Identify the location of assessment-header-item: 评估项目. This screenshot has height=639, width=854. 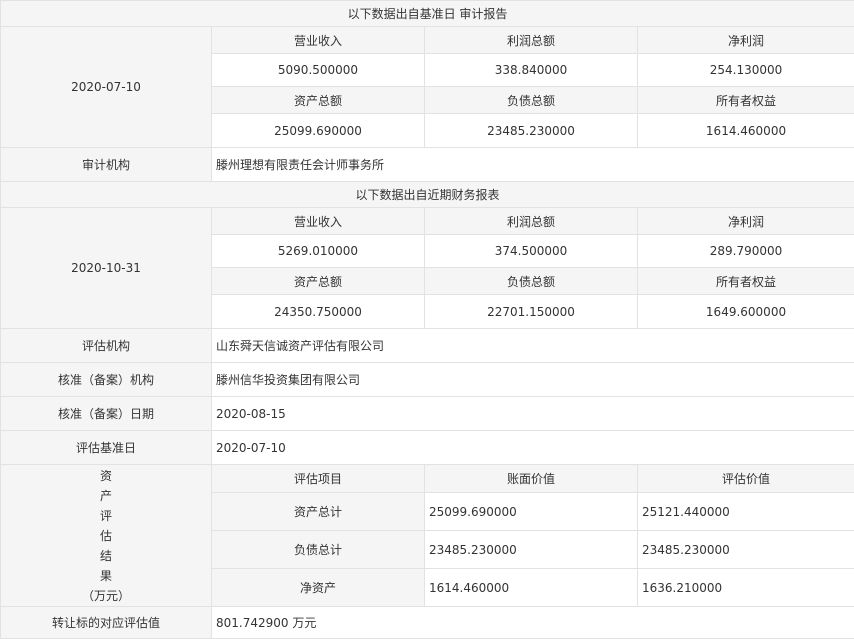
(318, 479).